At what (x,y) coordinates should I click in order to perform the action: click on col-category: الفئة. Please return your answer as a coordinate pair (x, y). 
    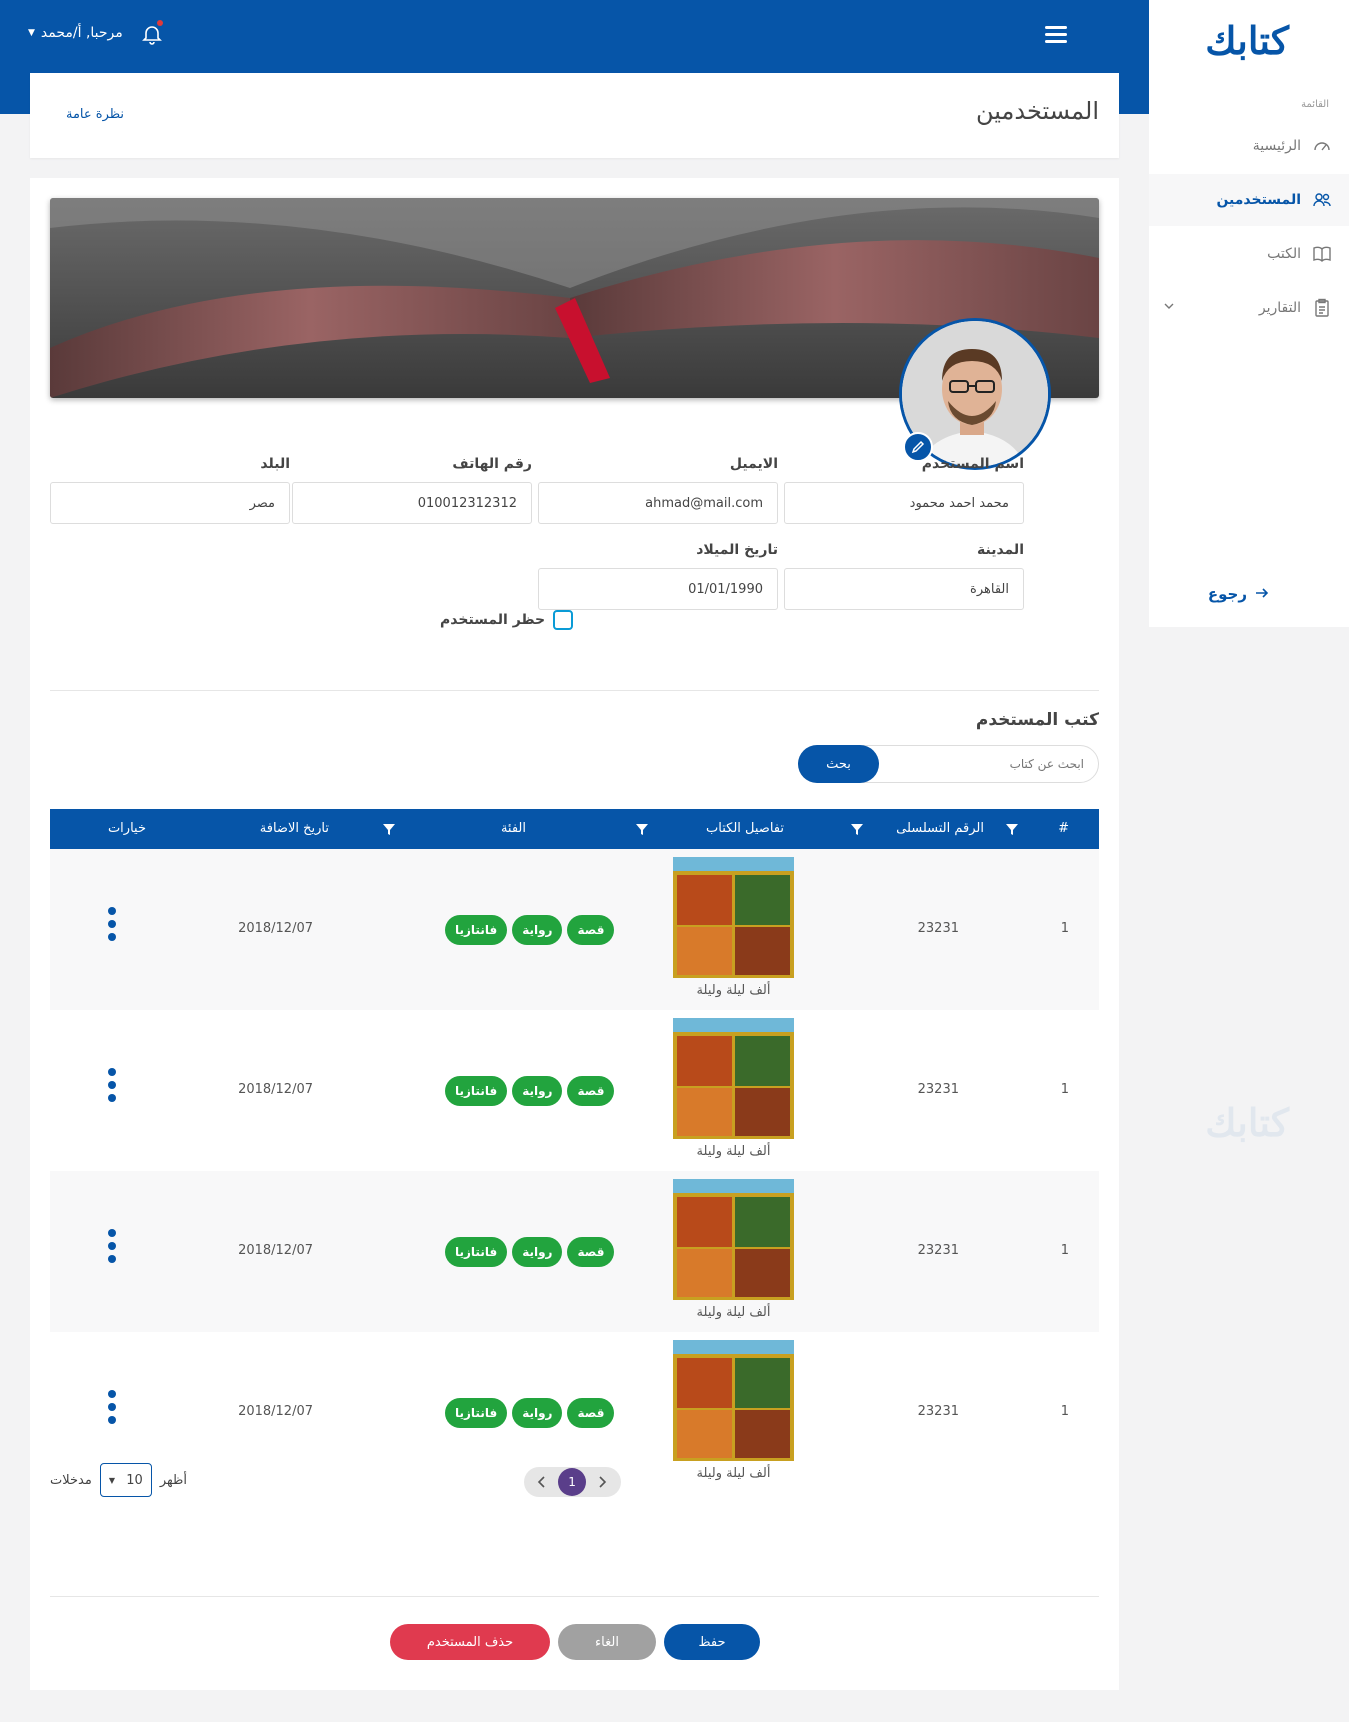
    Looking at the image, I should click on (513, 828).